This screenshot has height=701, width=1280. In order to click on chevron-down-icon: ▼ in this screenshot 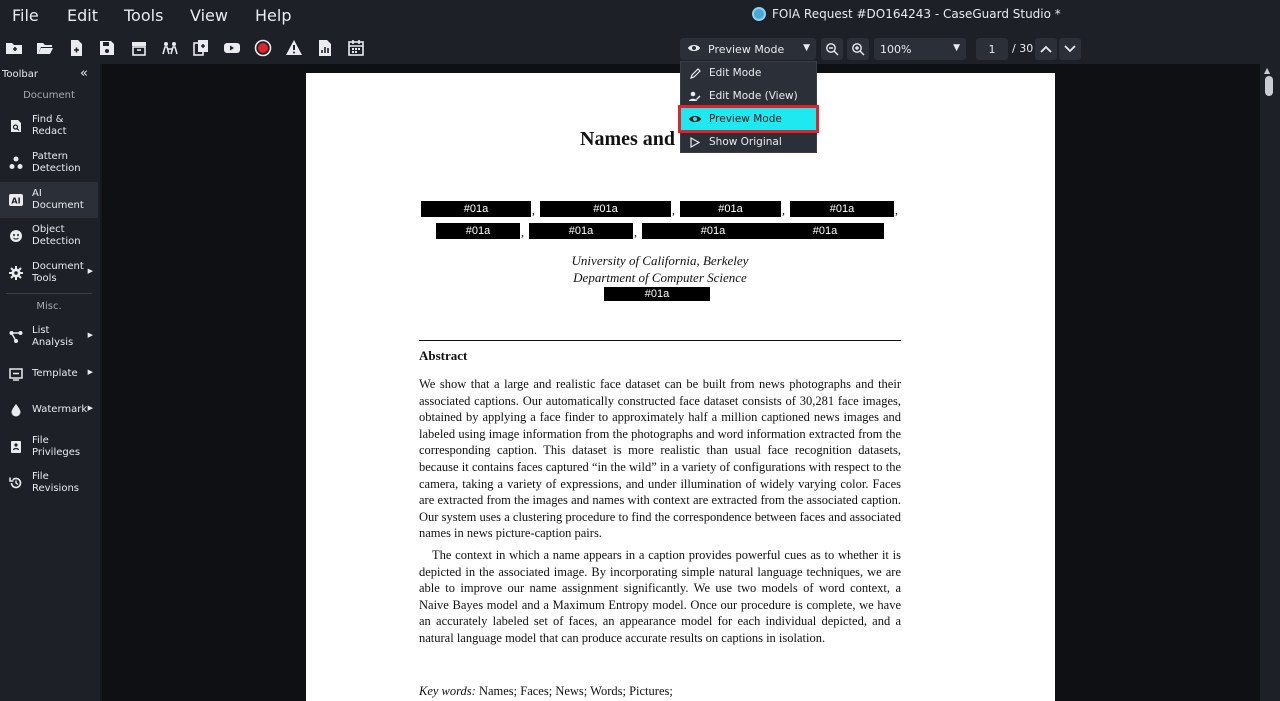, I will do `click(956, 48)`.